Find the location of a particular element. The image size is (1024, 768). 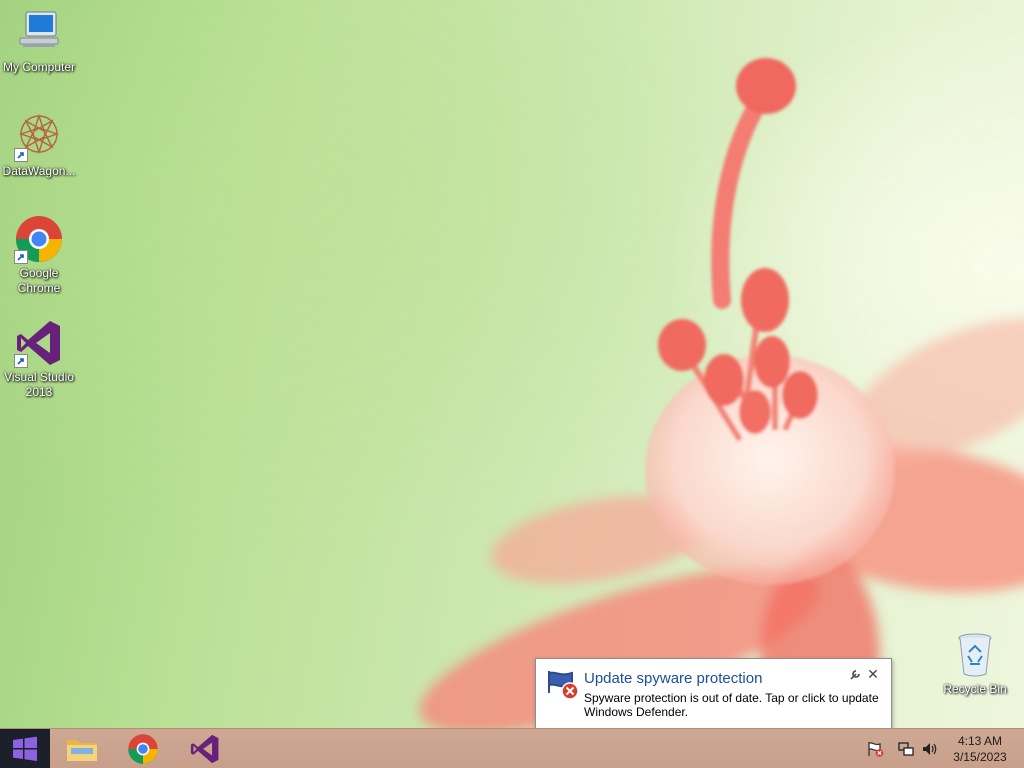

taskbar-app-visual-studio is located at coordinates (205, 748).